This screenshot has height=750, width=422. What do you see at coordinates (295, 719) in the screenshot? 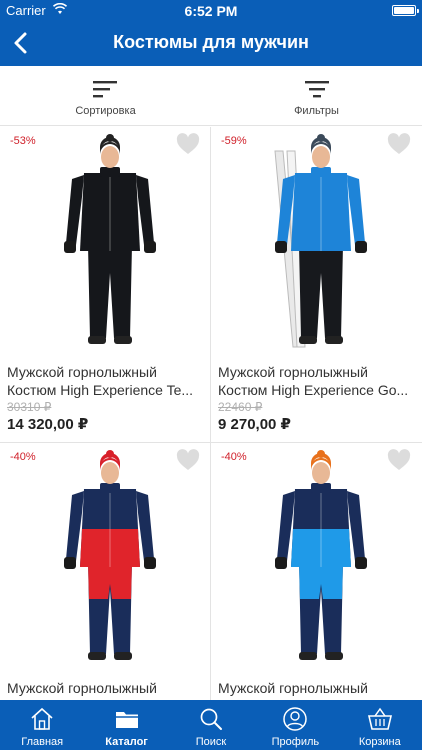
I see `profile-icon` at bounding box center [295, 719].